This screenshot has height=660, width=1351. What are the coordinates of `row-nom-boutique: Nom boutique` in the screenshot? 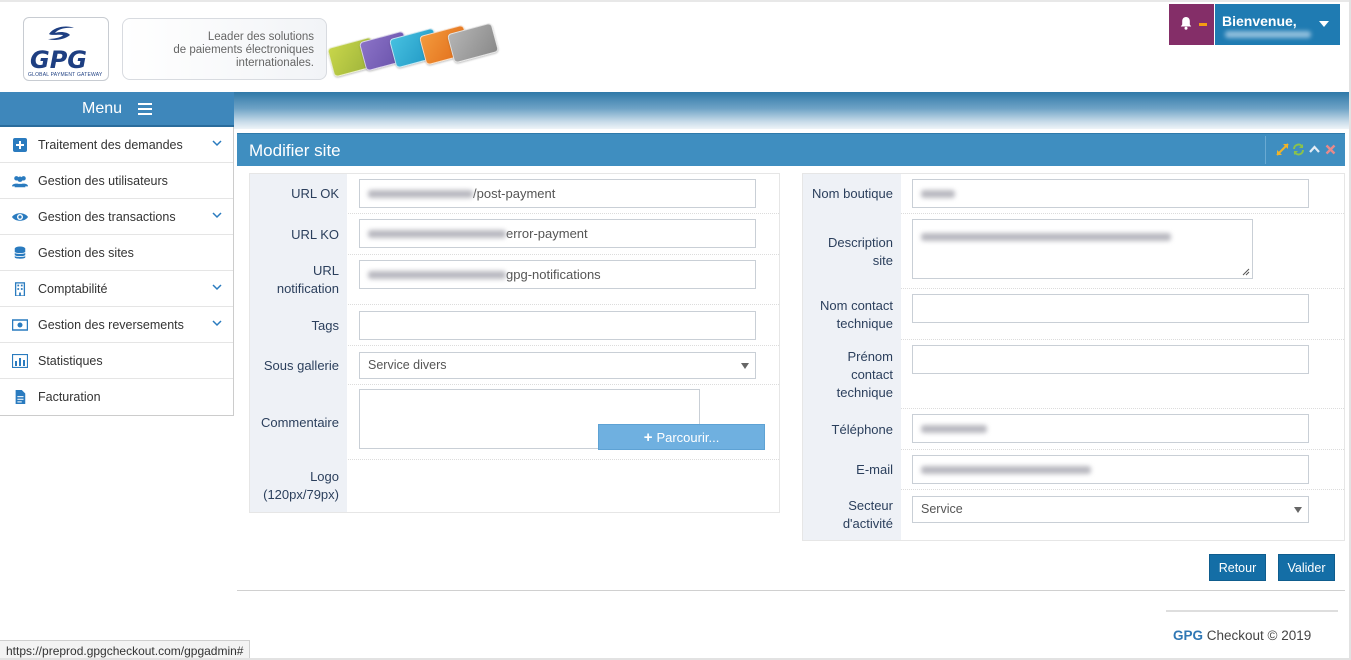 It's located at (1073, 194).